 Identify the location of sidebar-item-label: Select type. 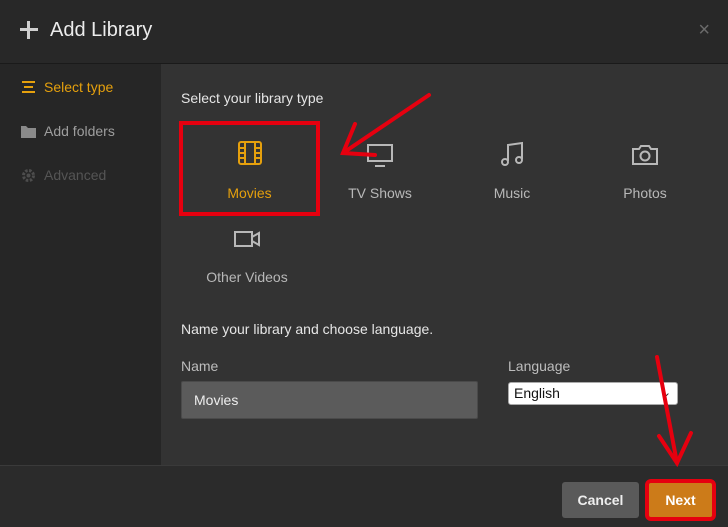
(79, 87).